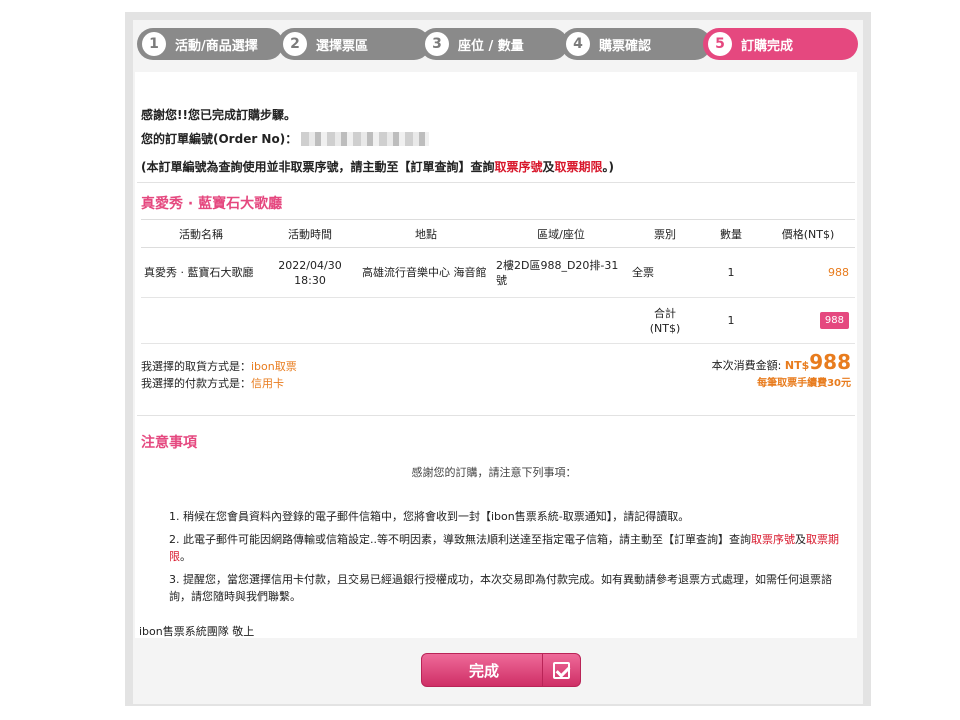  What do you see at coordinates (196, 383) in the screenshot?
I see `payment-label: 我選擇的付款方式是：` at bounding box center [196, 383].